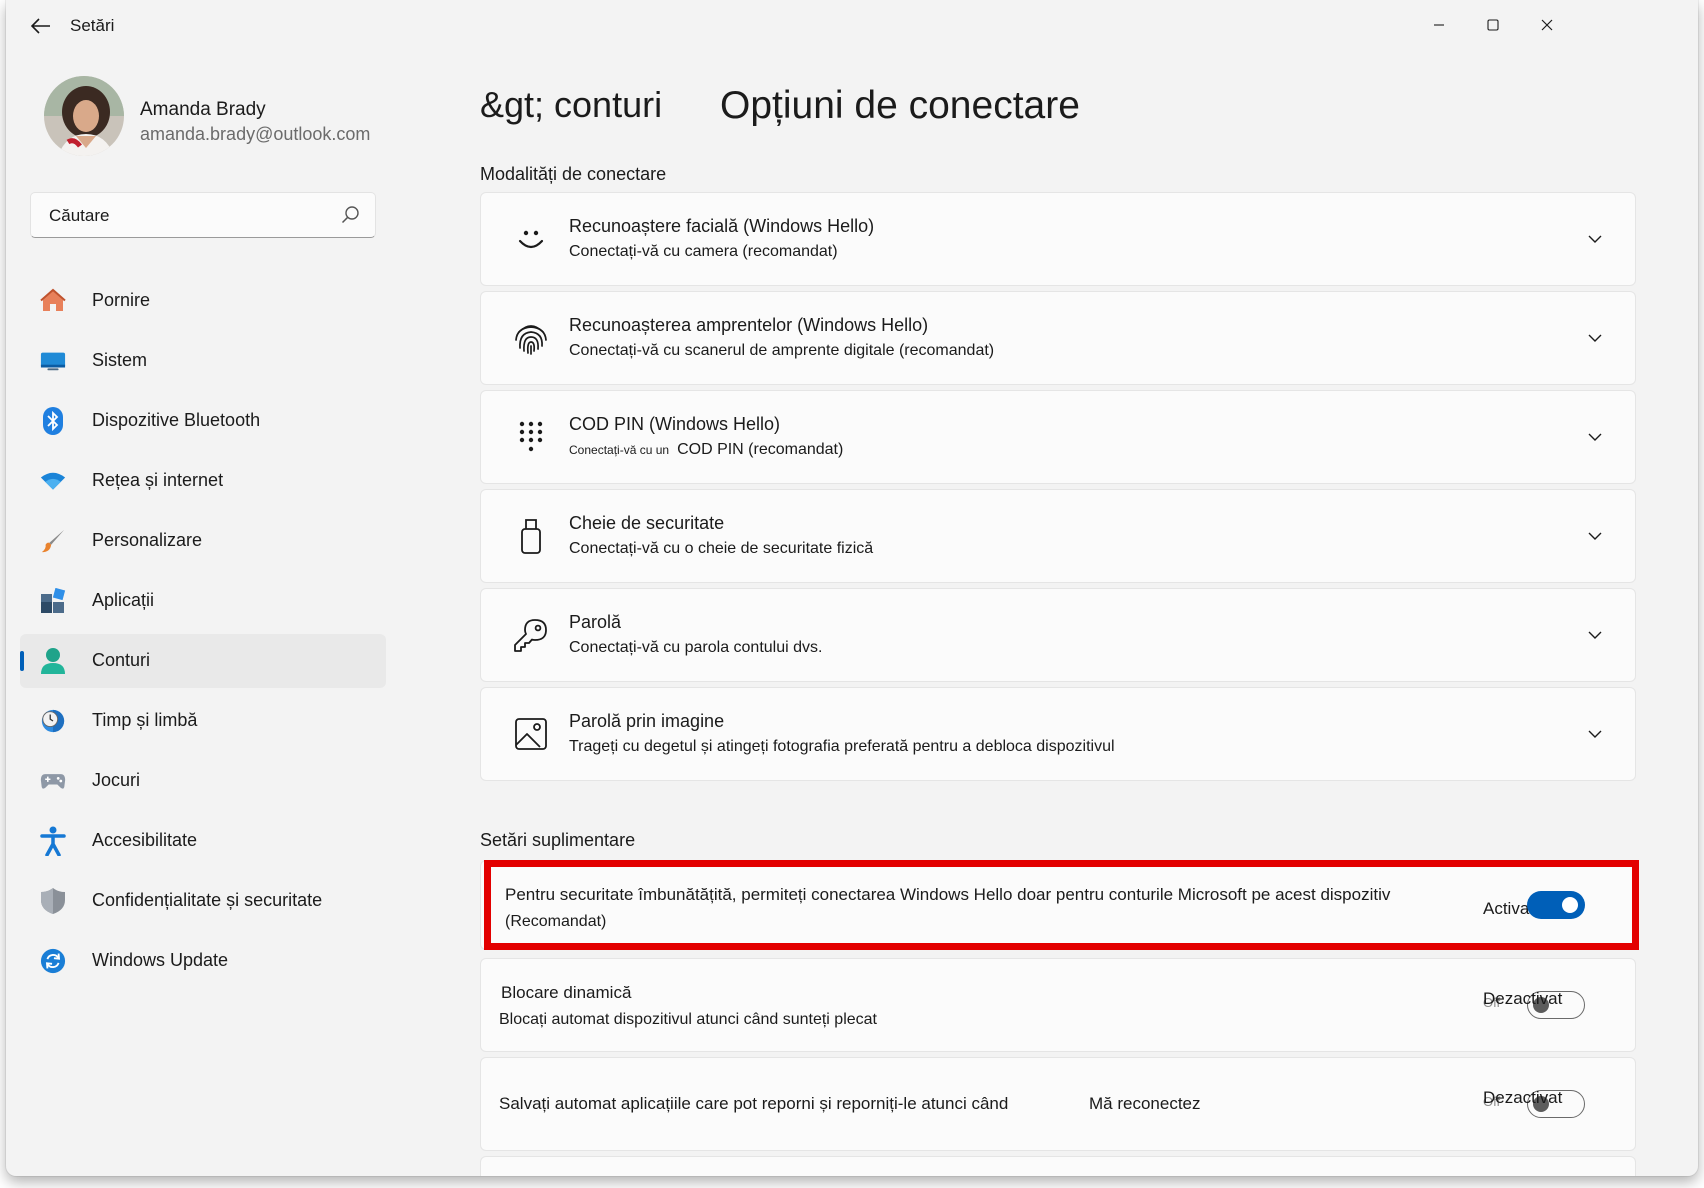  What do you see at coordinates (53, 601) in the screenshot?
I see `apps-icon` at bounding box center [53, 601].